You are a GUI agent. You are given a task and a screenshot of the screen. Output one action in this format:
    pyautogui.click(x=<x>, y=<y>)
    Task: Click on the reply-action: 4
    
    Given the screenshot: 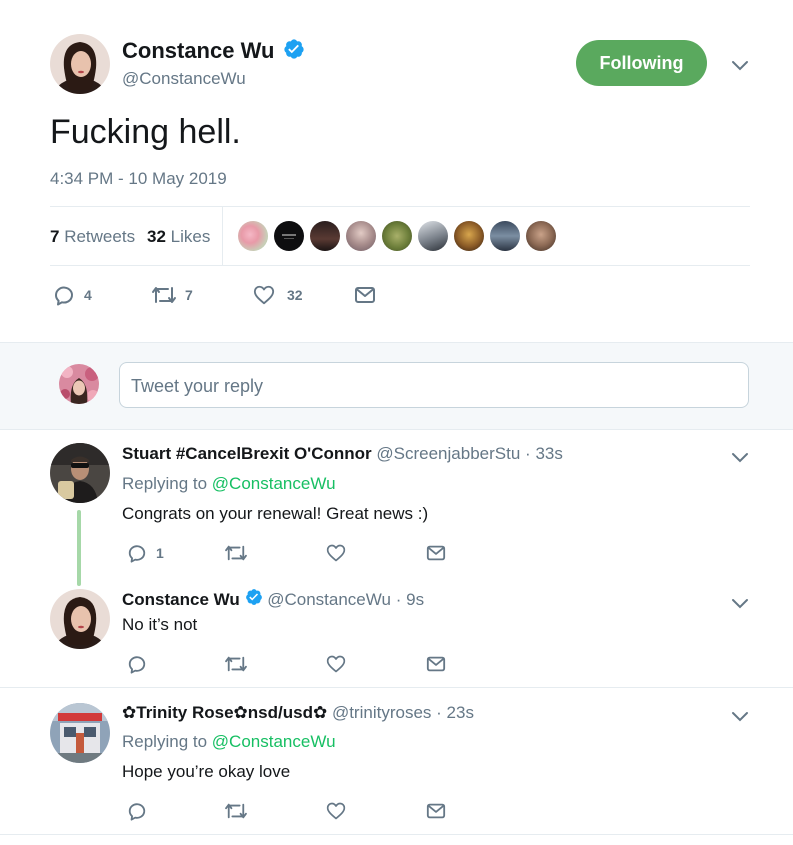 What is the action you would take?
    pyautogui.click(x=72, y=295)
    